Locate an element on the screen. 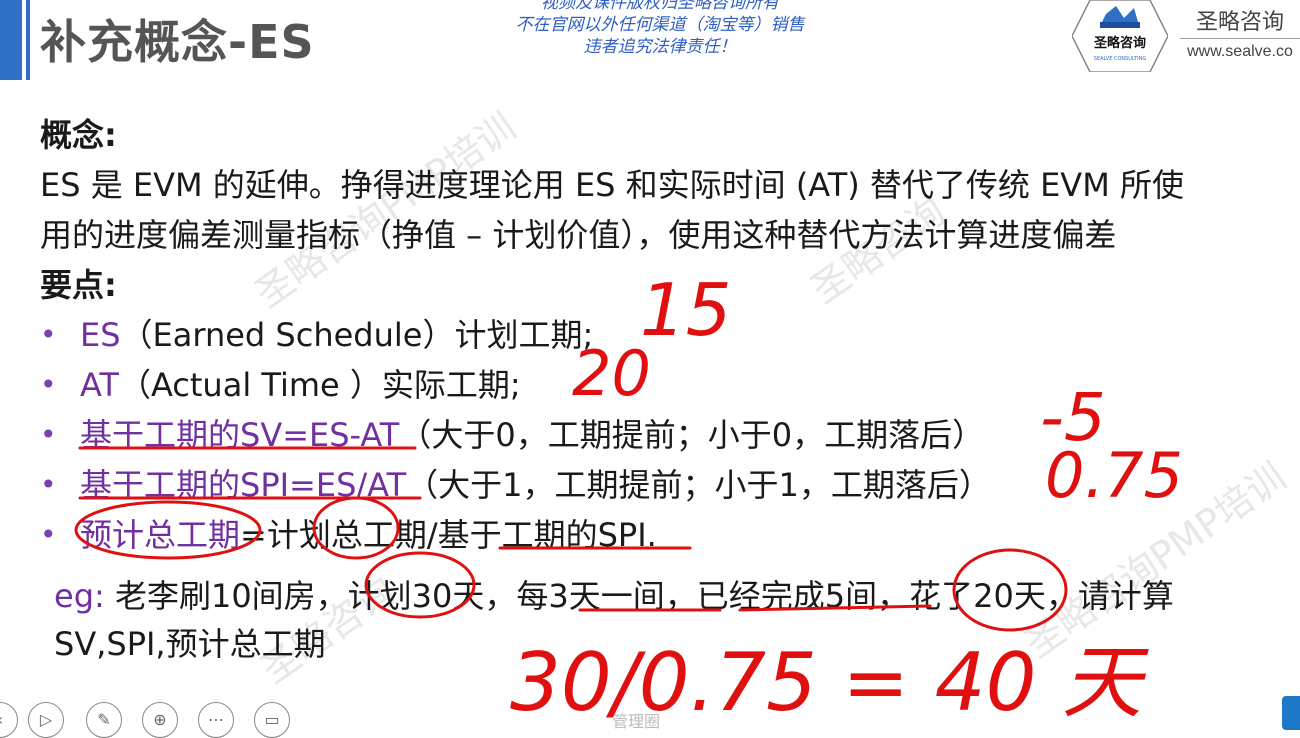 This screenshot has width=1300, height=738. points-heading: 要点: is located at coordinates (78, 285).